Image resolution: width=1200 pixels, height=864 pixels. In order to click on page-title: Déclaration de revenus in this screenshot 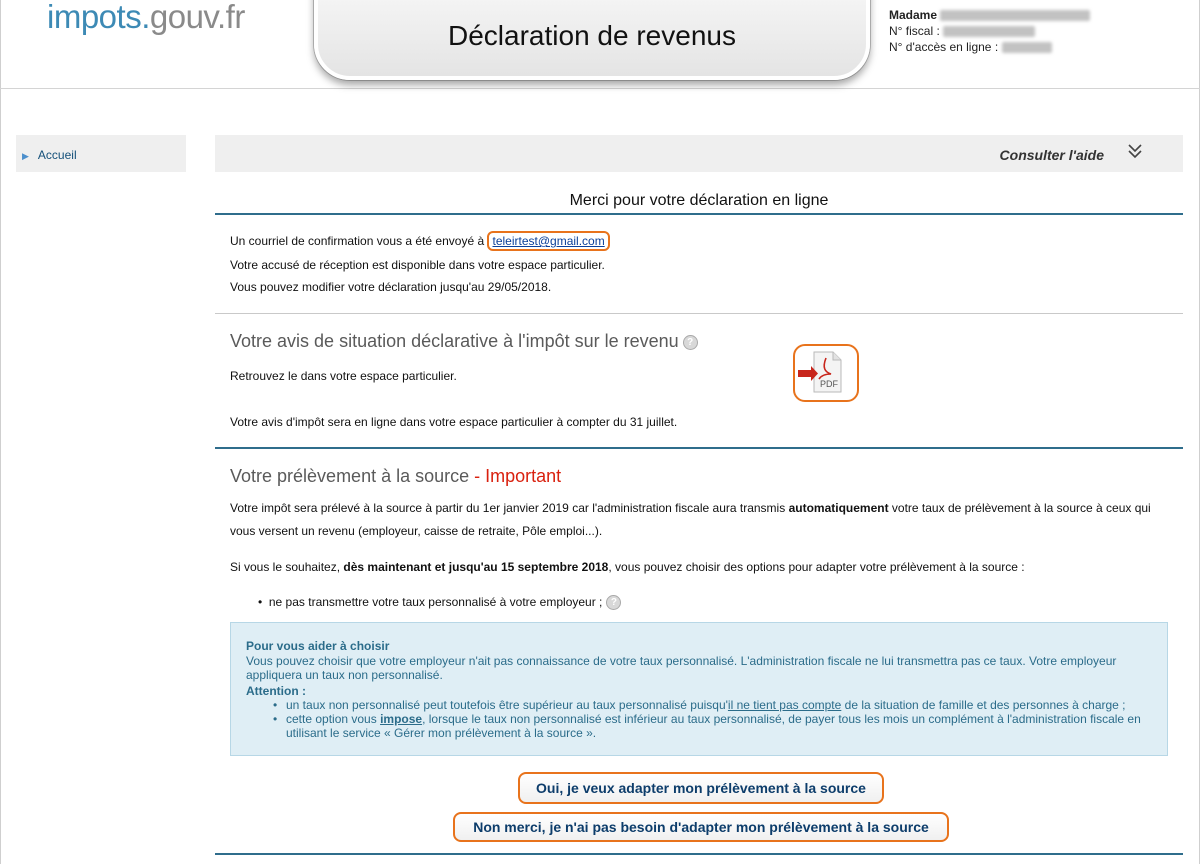, I will do `click(592, 35)`.